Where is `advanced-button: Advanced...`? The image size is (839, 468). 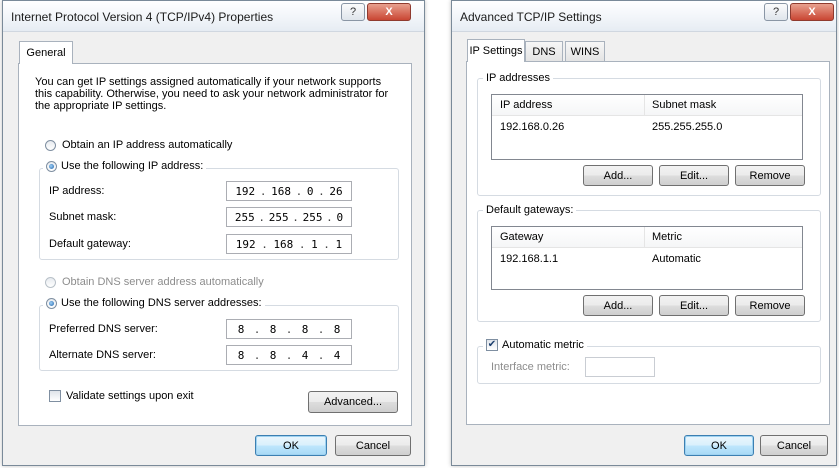 advanced-button: Advanced... is located at coordinates (353, 402).